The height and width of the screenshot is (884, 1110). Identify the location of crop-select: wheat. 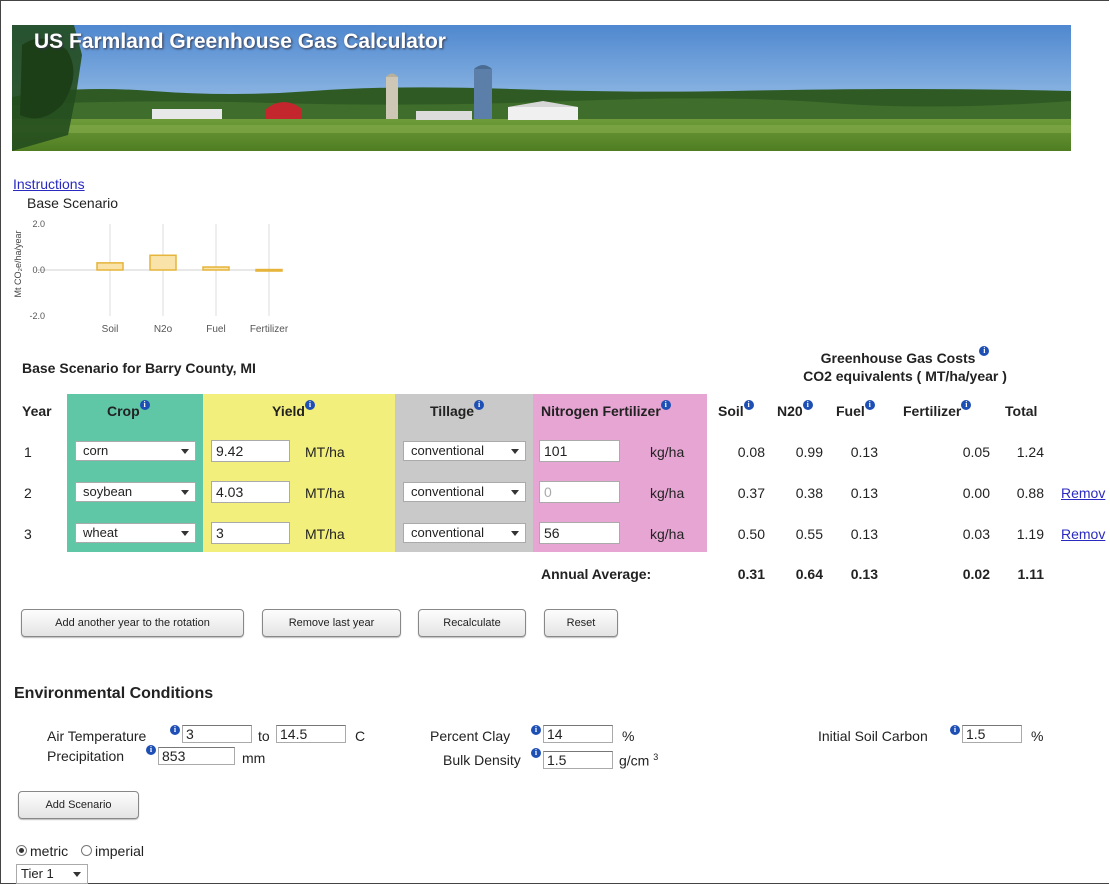
(135, 533).